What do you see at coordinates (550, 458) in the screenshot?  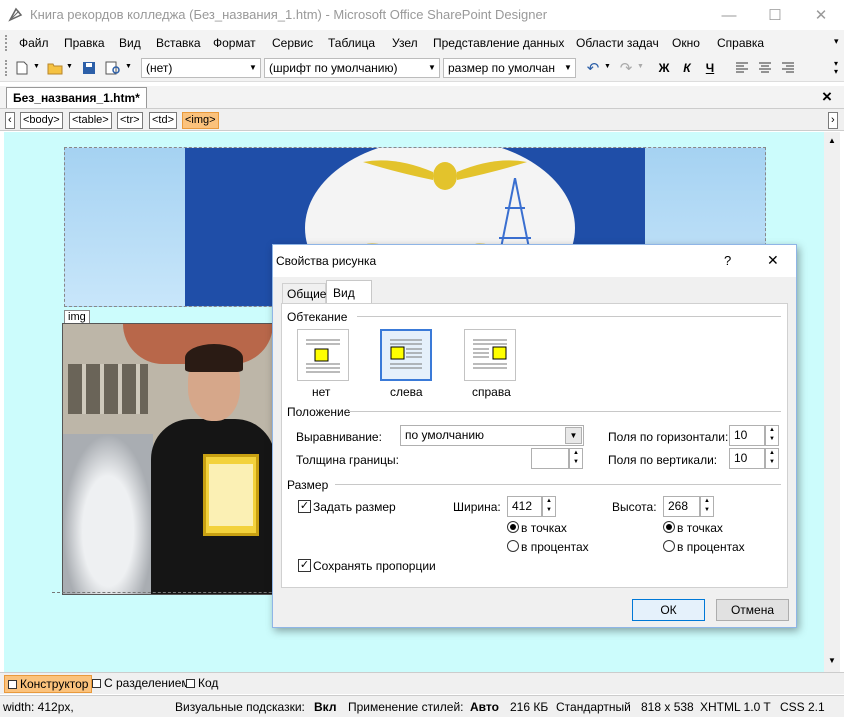 I see `border-thickness-input` at bounding box center [550, 458].